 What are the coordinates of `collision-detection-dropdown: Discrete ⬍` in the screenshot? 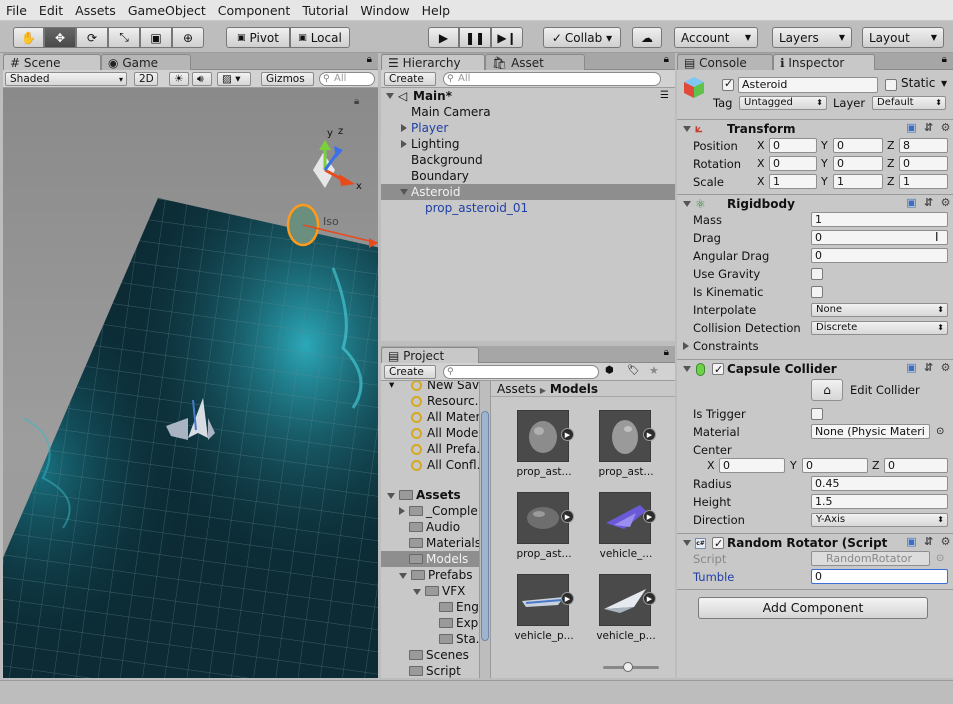 It's located at (879, 328).